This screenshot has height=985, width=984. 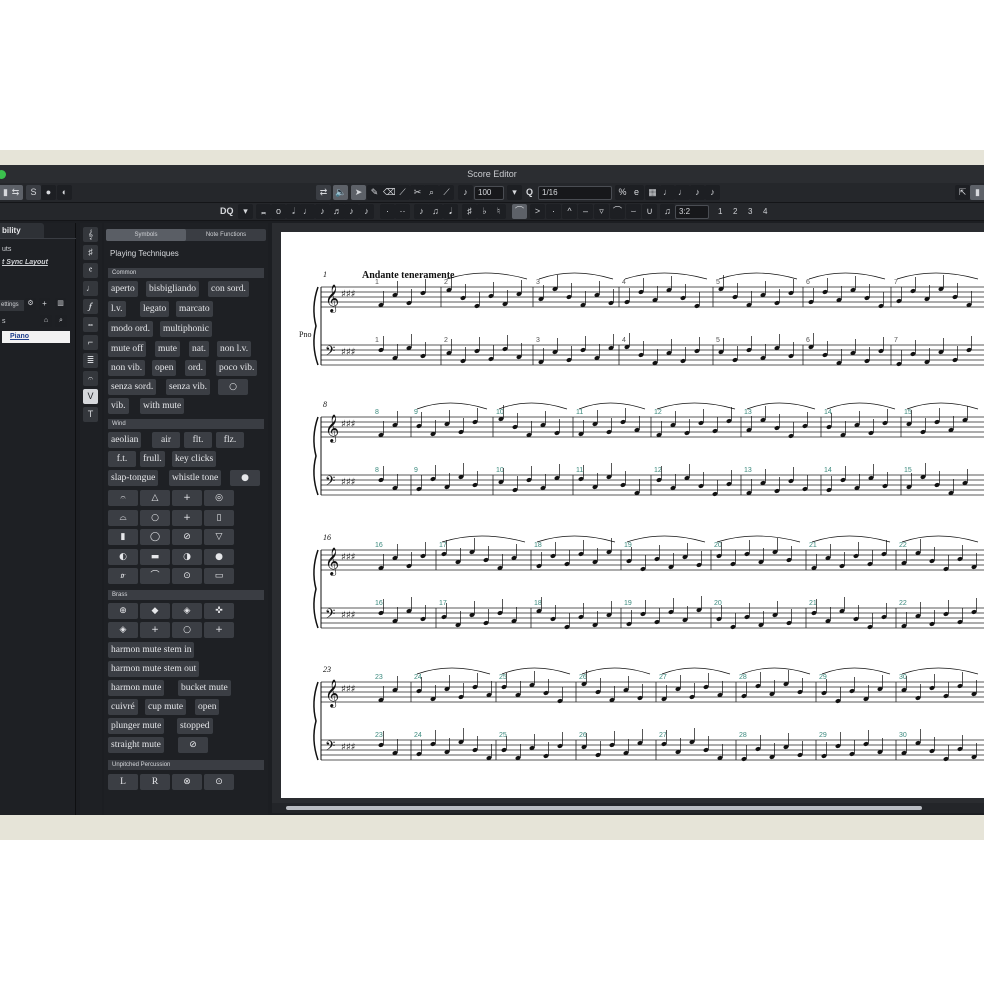 What do you see at coordinates (187, 537) in the screenshot?
I see `technique-slashed-circle-icon: ⊘` at bounding box center [187, 537].